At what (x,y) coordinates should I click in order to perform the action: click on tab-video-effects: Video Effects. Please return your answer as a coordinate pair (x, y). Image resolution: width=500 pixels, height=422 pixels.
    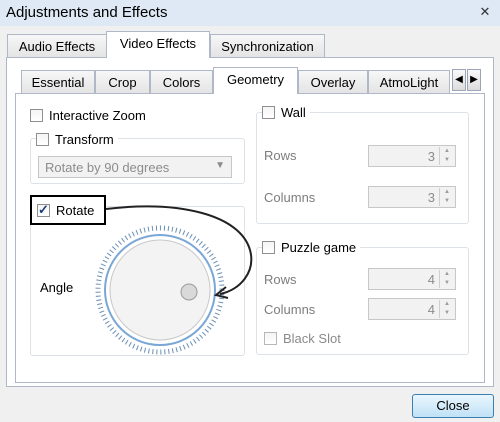
    Looking at the image, I should click on (158, 44).